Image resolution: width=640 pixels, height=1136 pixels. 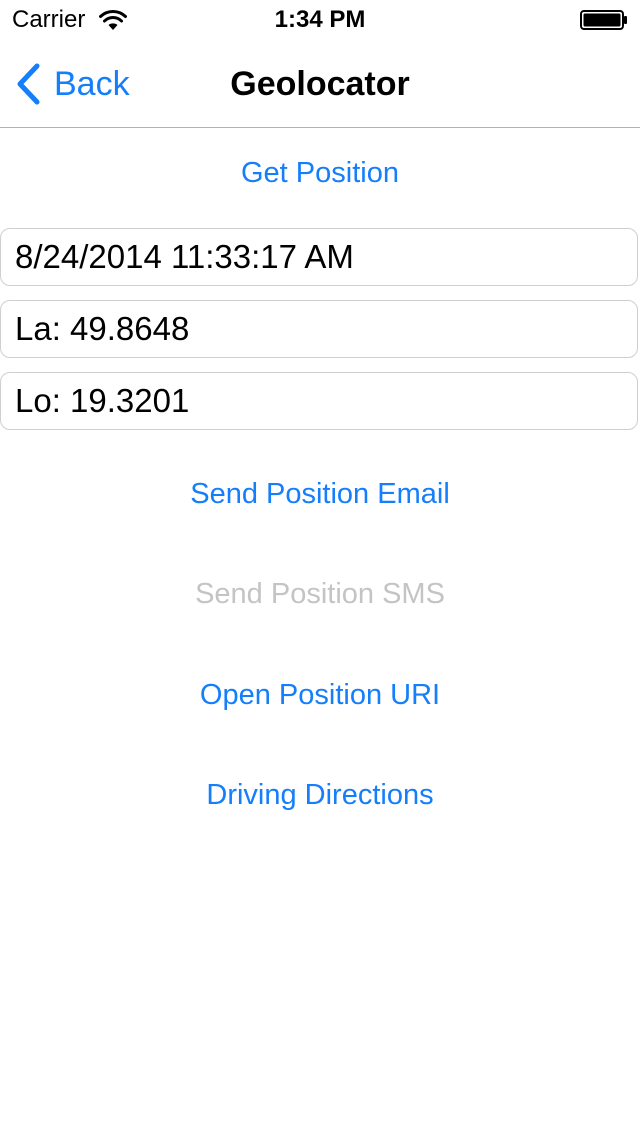 What do you see at coordinates (320, 173) in the screenshot?
I see `get-position-button: Get Position` at bounding box center [320, 173].